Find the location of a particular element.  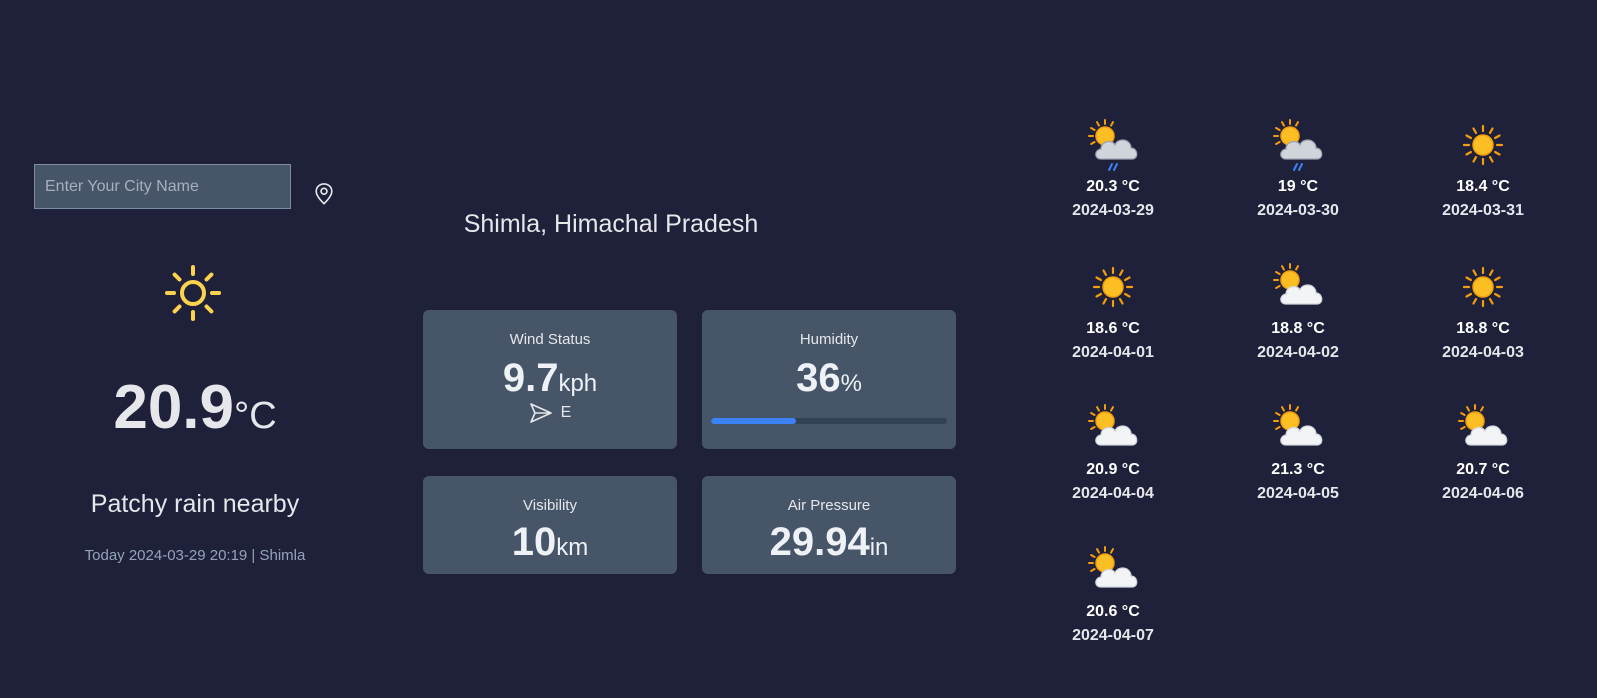

wind-direction: E is located at coordinates (550, 413).